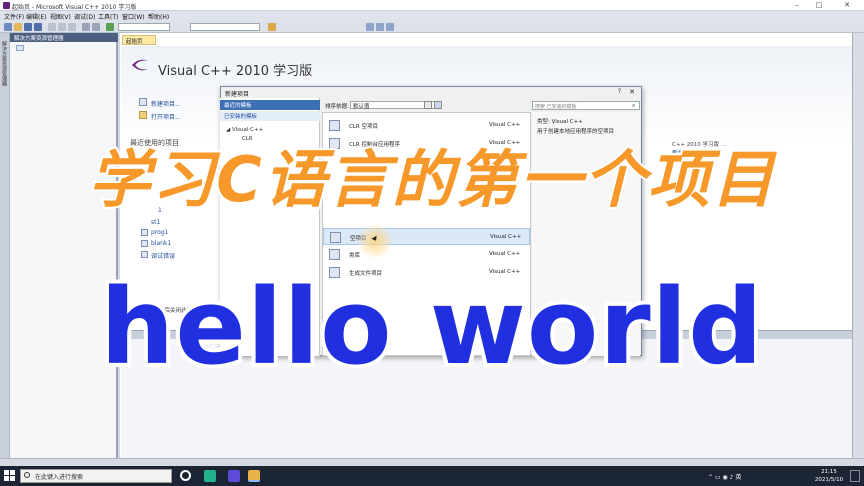 This screenshot has height=486, width=864. Describe the element at coordinates (390, 27) in the screenshot. I see `toolbox-icon` at that location.